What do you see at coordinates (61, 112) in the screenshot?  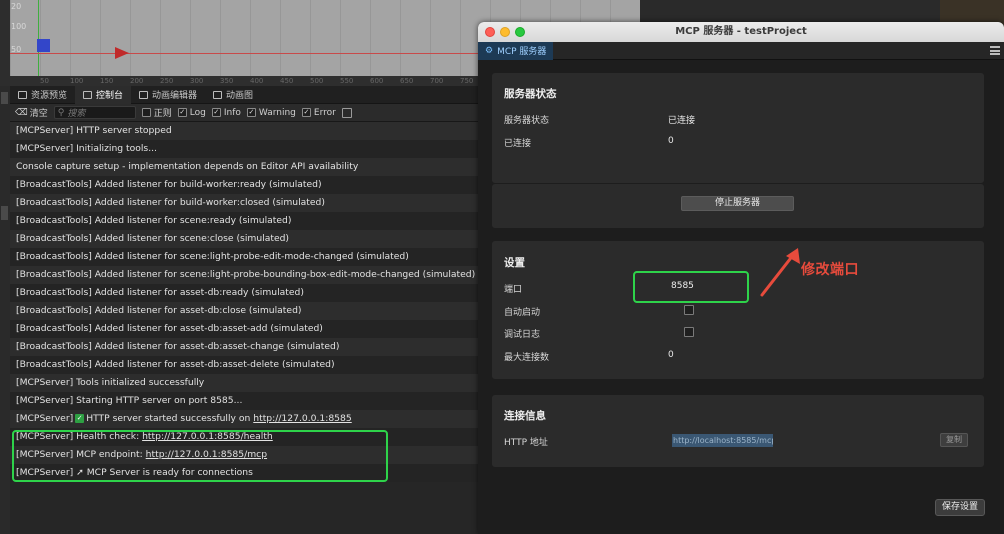 I see `search-icon: ⚲` at bounding box center [61, 112].